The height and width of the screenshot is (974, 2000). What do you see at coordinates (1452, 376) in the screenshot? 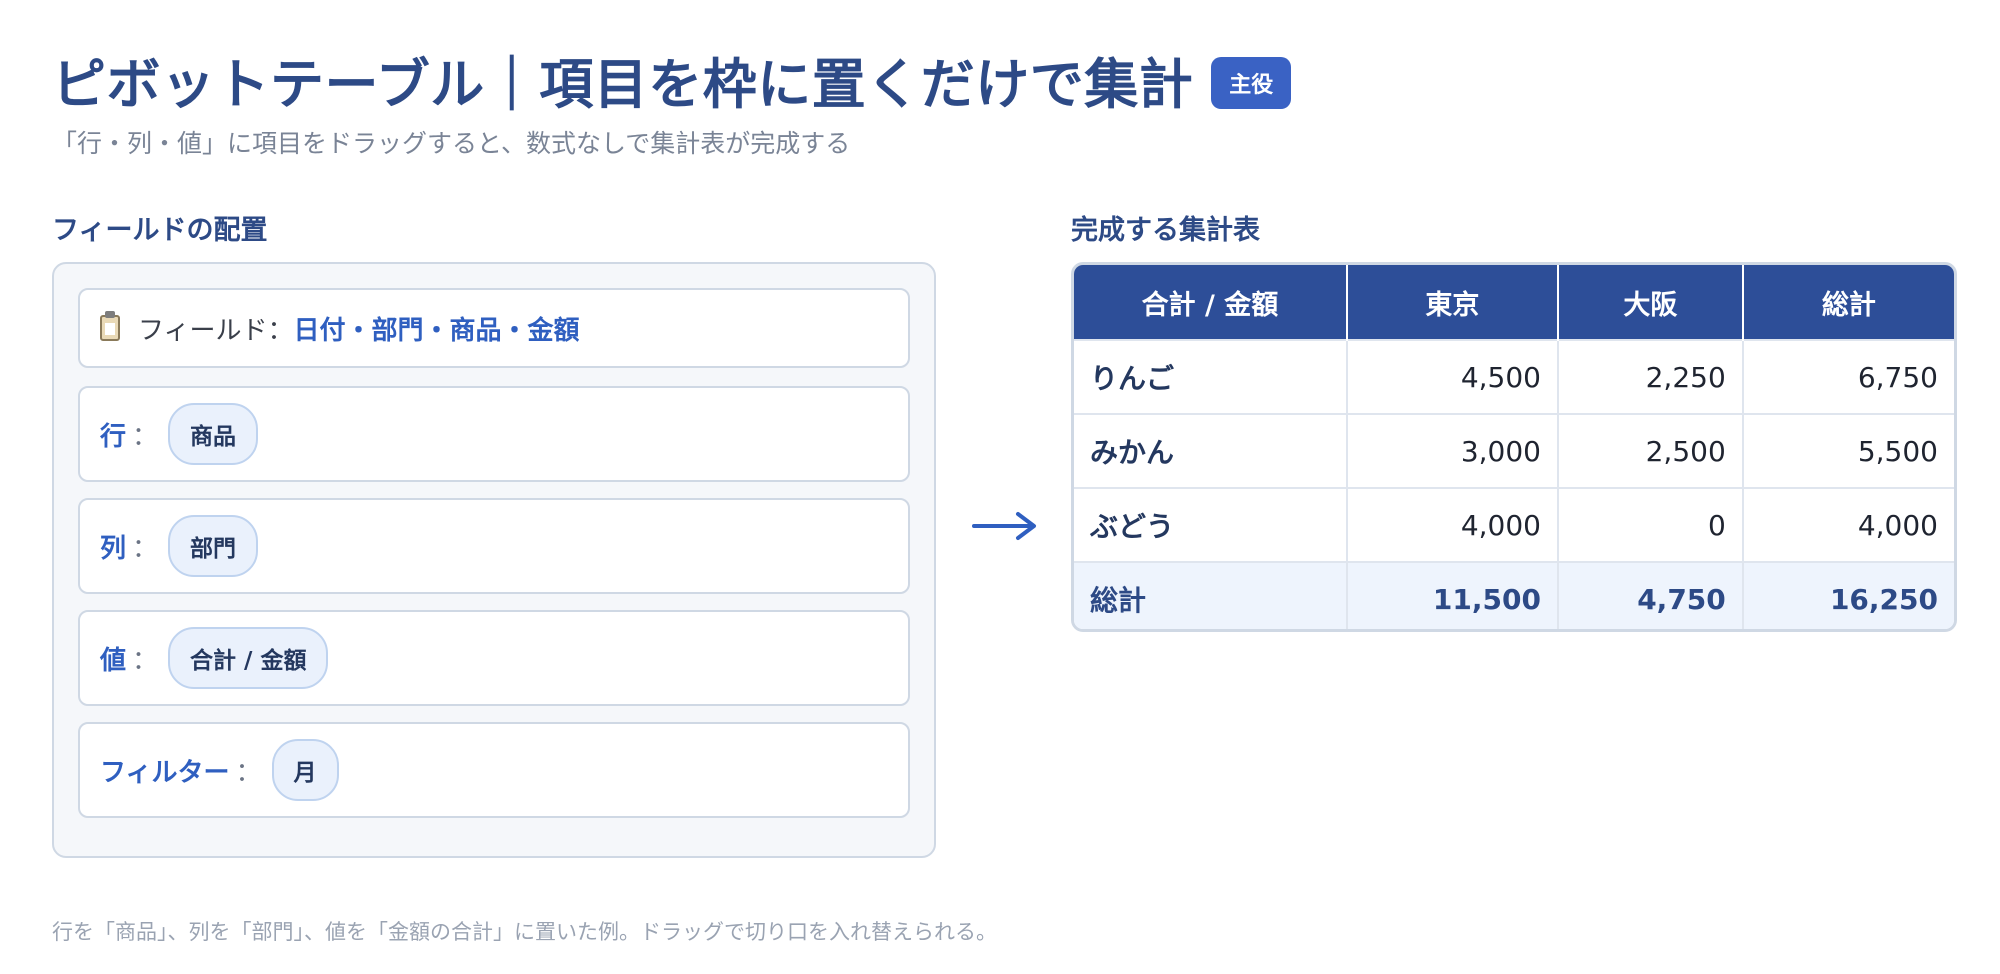
I see `table-cell: 4,500` at bounding box center [1452, 376].